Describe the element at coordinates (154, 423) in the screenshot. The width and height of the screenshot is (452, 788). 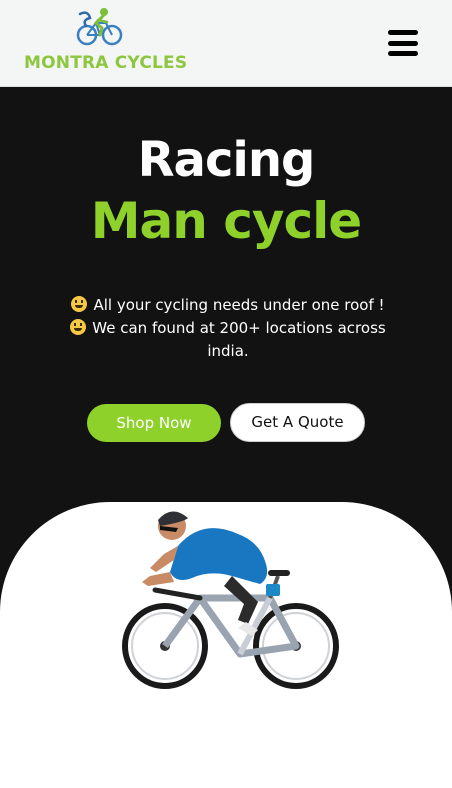
I see `shop-now-button: Shop Now` at that location.